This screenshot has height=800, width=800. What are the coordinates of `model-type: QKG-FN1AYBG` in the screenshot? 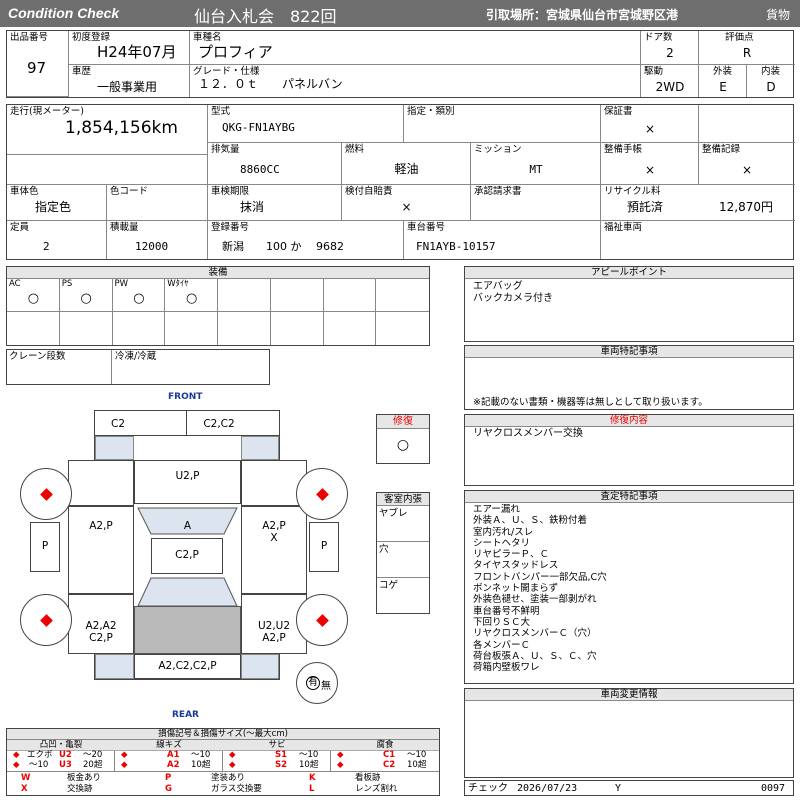 It's located at (258, 127).